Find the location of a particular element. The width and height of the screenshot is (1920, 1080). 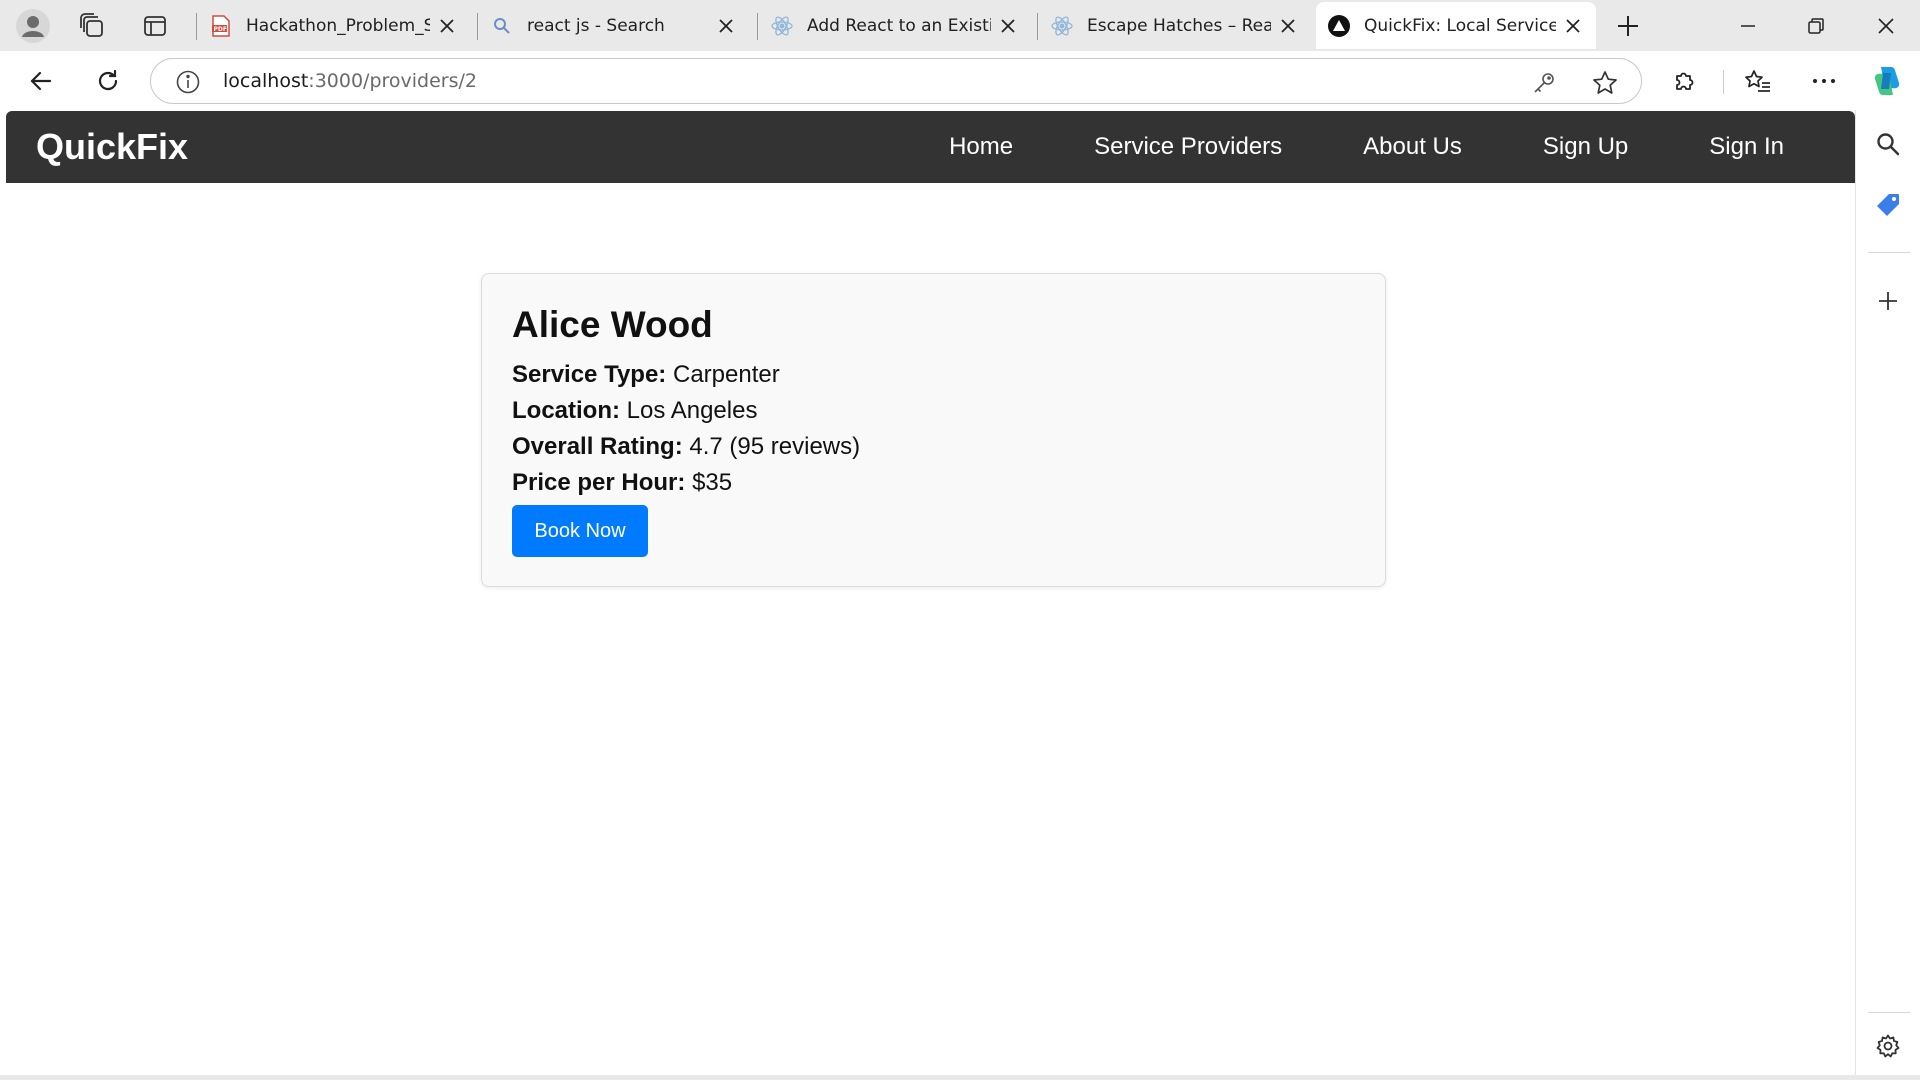

location-value: Los Angeles is located at coordinates (692, 410).